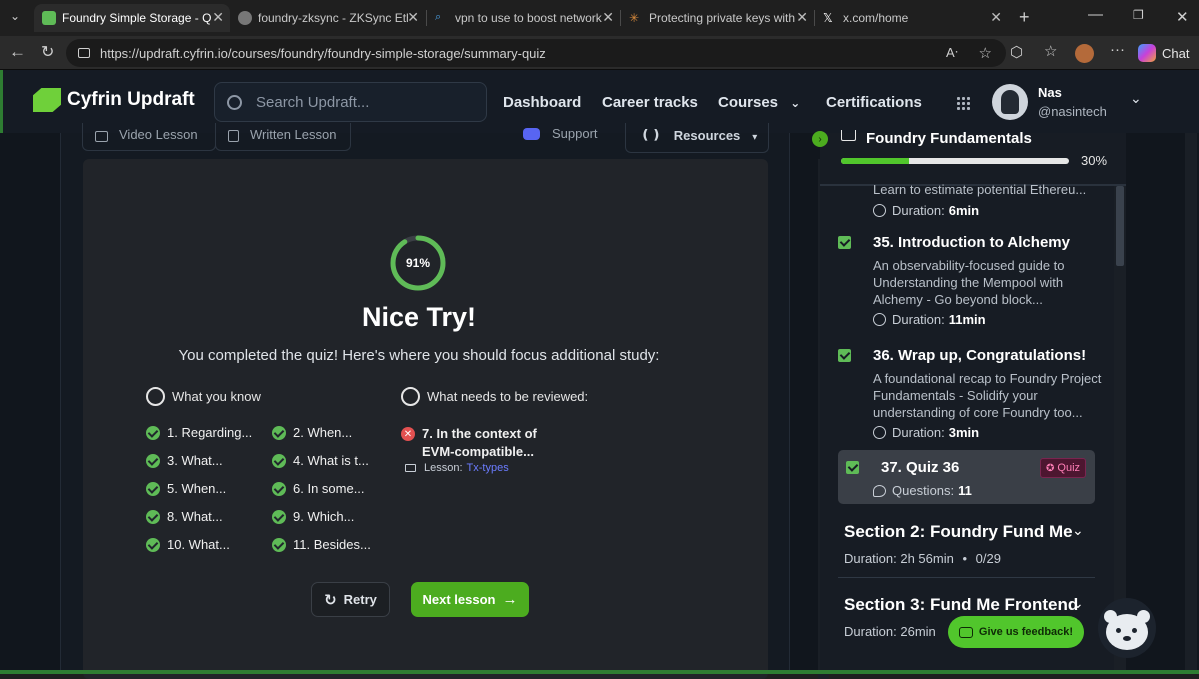 Image resolution: width=1199 pixels, height=679 pixels. Describe the element at coordinates (1095, 14) in the screenshot. I see `minimize-icon: —` at that location.